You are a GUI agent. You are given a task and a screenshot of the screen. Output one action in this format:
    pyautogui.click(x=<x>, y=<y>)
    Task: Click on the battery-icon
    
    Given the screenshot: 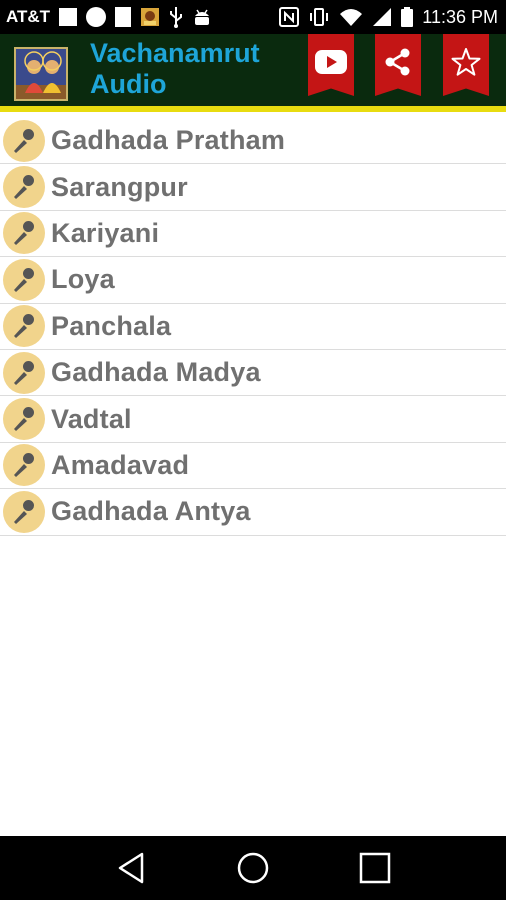 What is the action you would take?
    pyautogui.click(x=407, y=17)
    